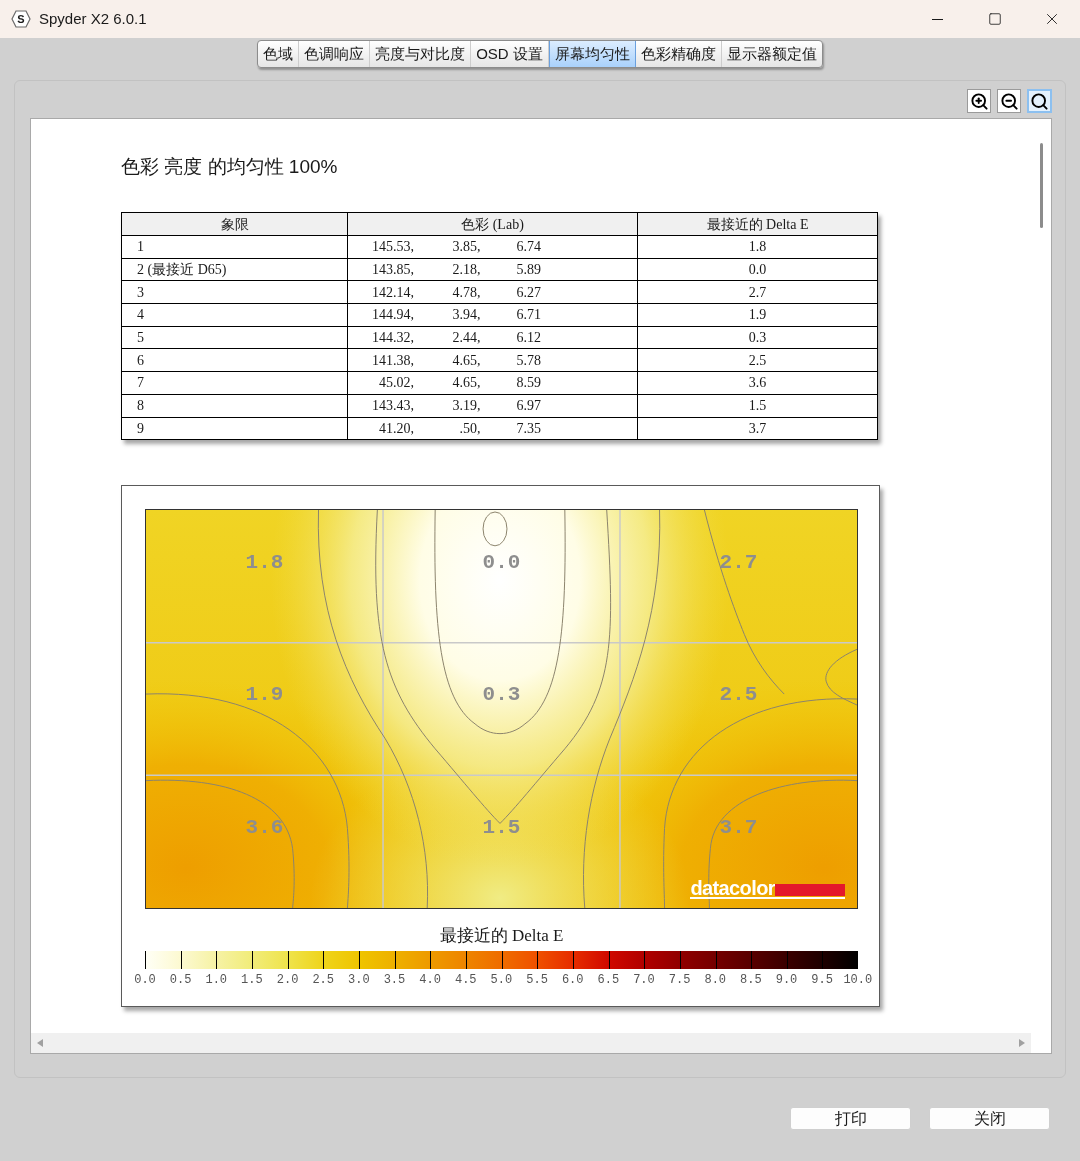  Describe the element at coordinates (608, 980) in the screenshot. I see `scale-tick-label: 6.5` at that location.